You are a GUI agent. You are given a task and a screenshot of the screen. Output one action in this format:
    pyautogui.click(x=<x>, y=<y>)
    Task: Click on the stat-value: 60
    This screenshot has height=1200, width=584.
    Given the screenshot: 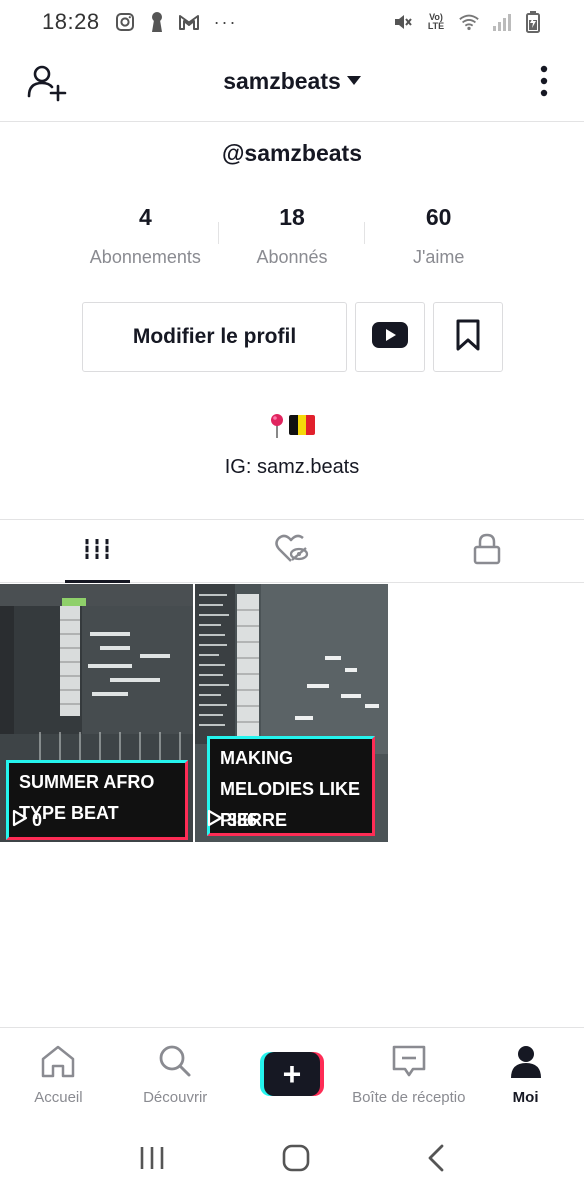 What is the action you would take?
    pyautogui.click(x=438, y=217)
    